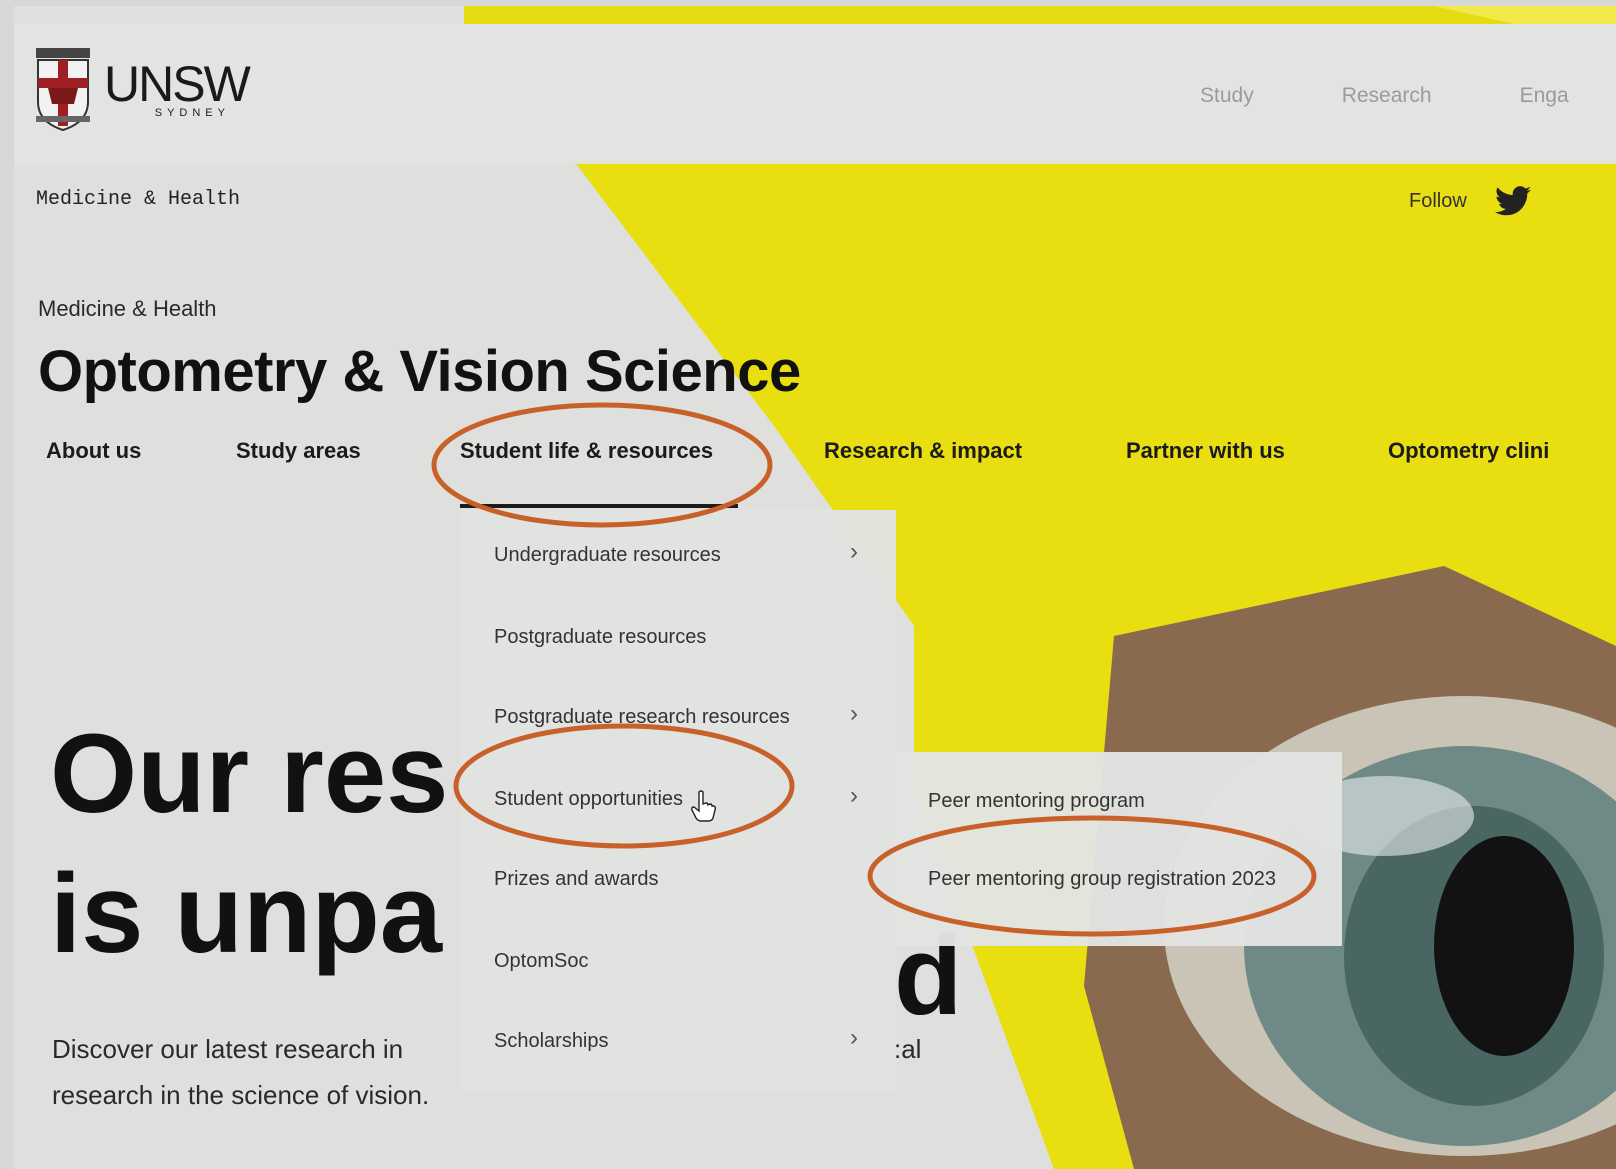  Describe the element at coordinates (703, 806) in the screenshot. I see `hand-pointer-icon` at that location.